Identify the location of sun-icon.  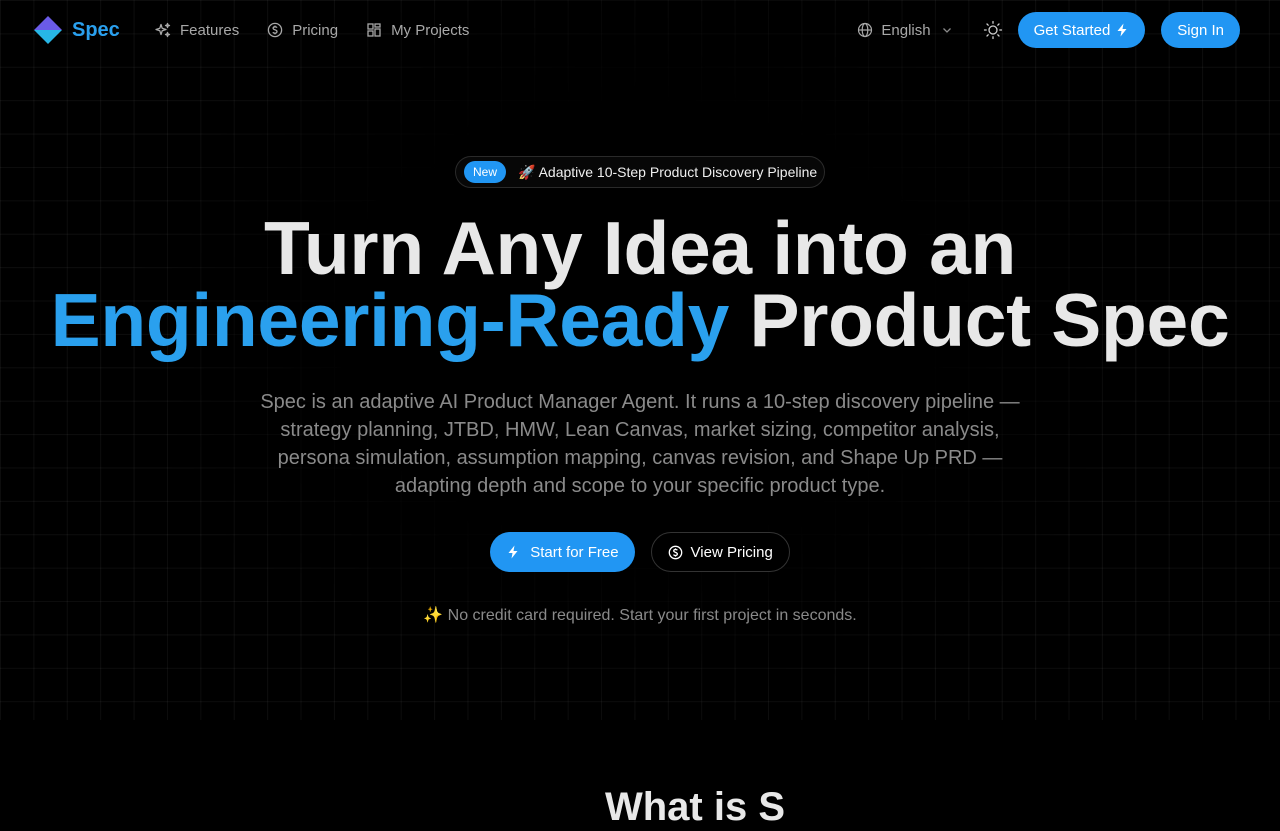
(992, 30).